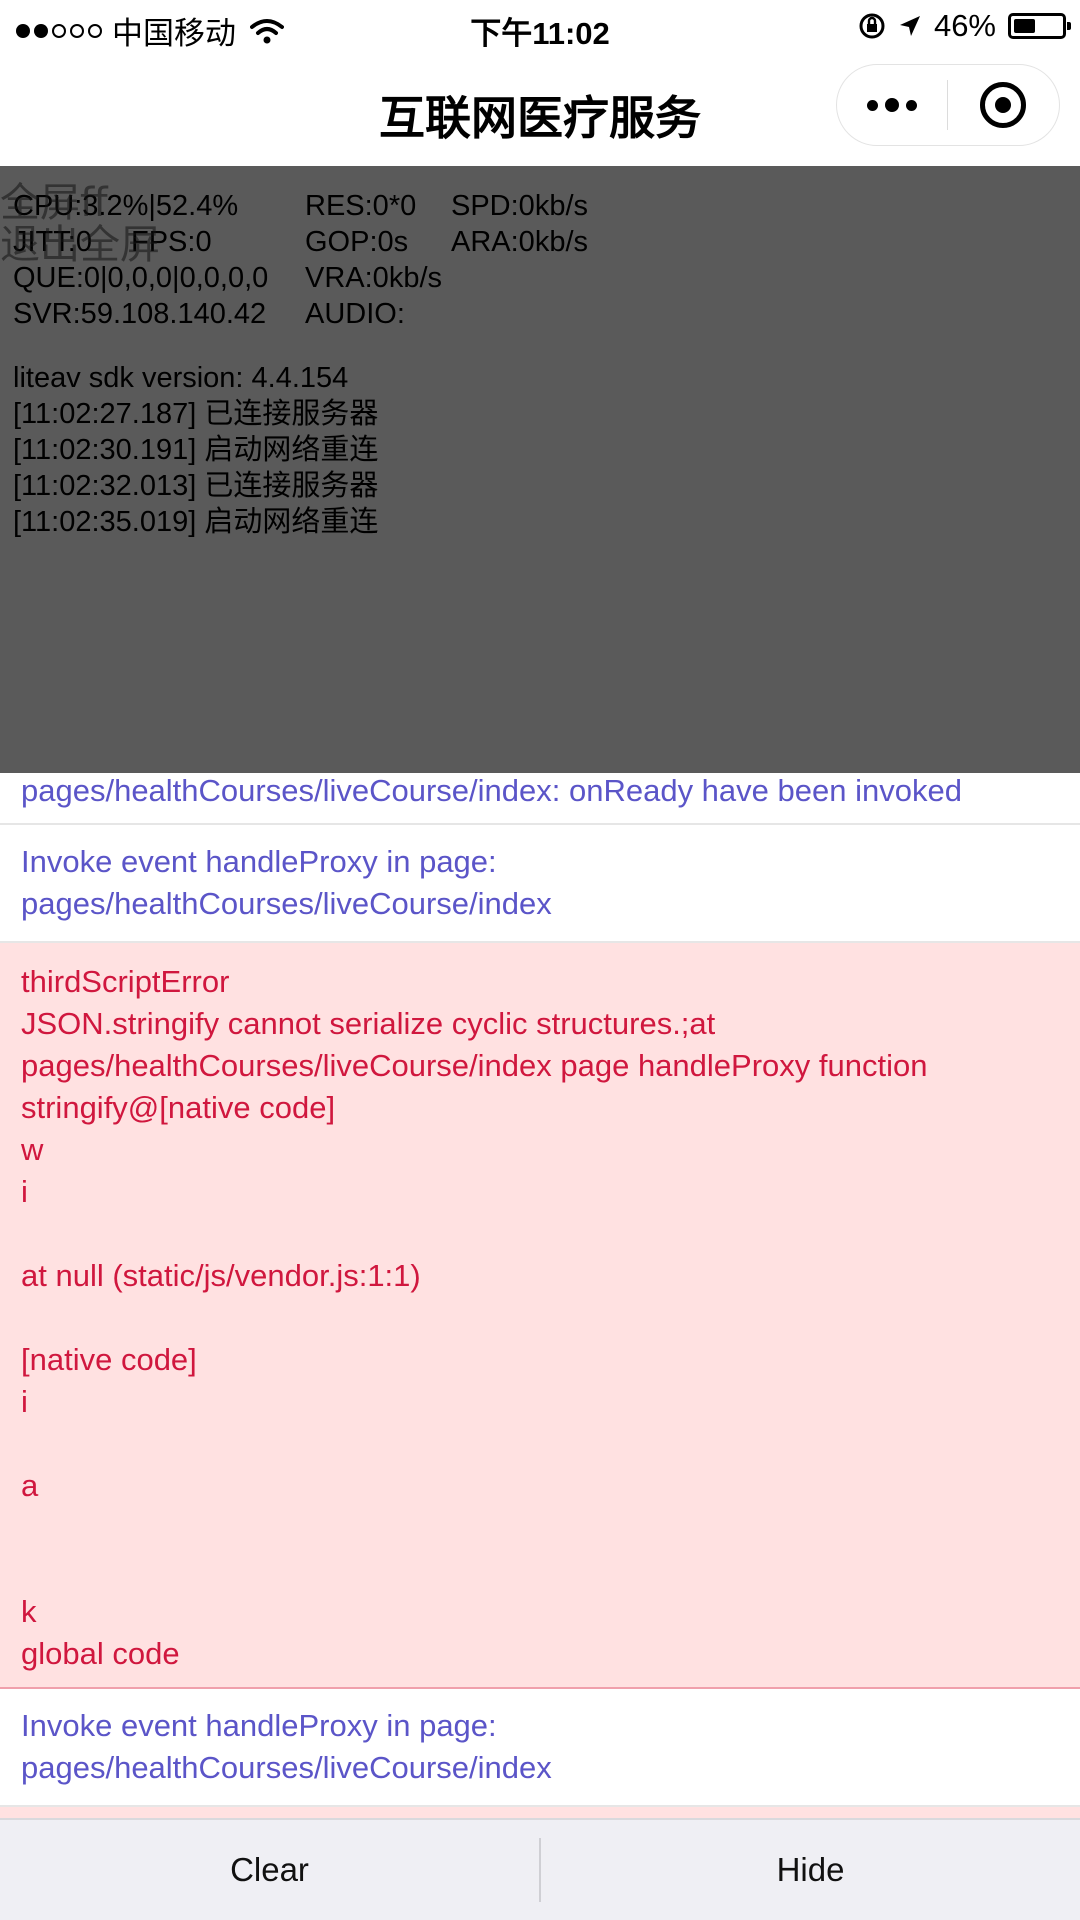  Describe the element at coordinates (872, 26) in the screenshot. I see `orientation-lock-icon` at that location.